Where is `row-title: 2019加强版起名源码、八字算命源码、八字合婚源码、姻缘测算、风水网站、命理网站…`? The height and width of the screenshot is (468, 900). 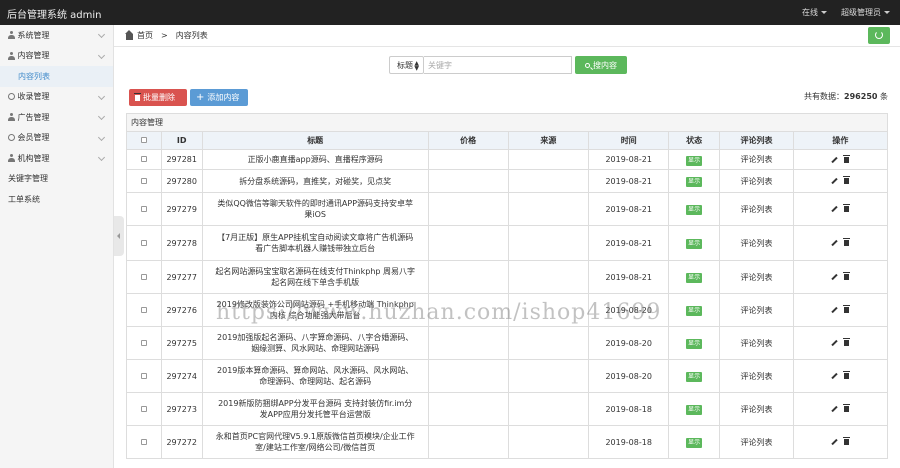
row-title: 2019加强版起名源码、八字算命源码、八字合婚源码、姻缘测算、风水网站、命理网站… is located at coordinates (315, 343).